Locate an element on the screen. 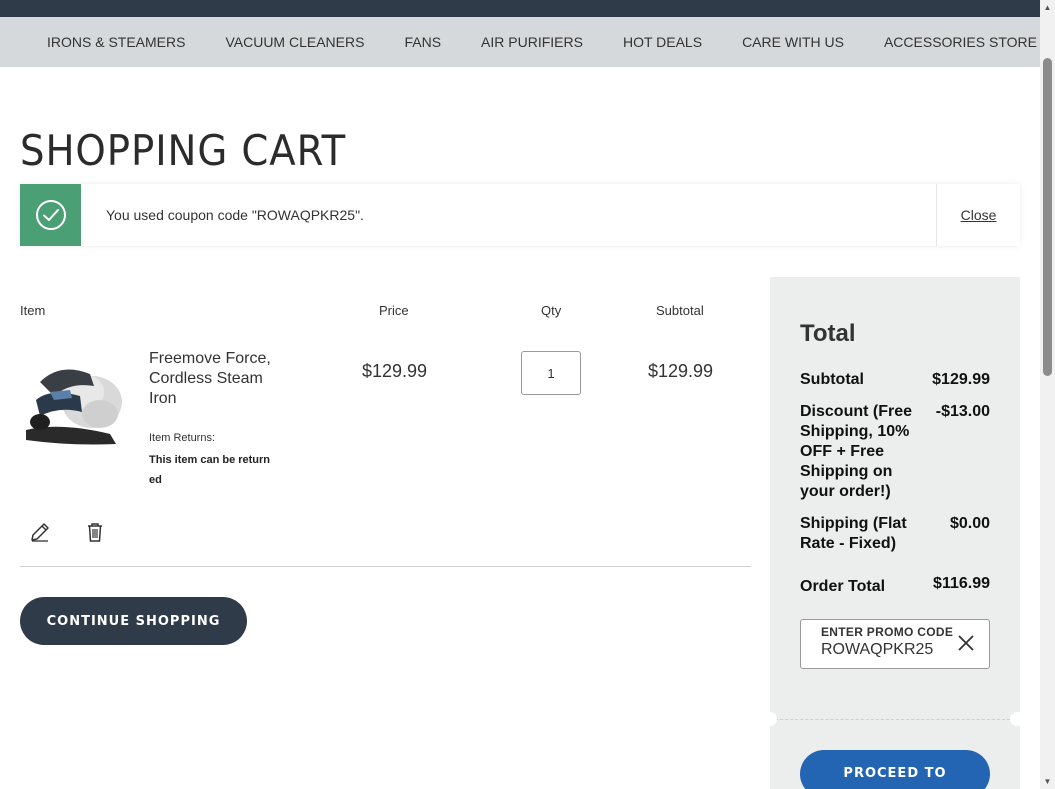 This screenshot has width=1055, height=789. summary-subtotal-value: $129.99 is located at coordinates (961, 379).